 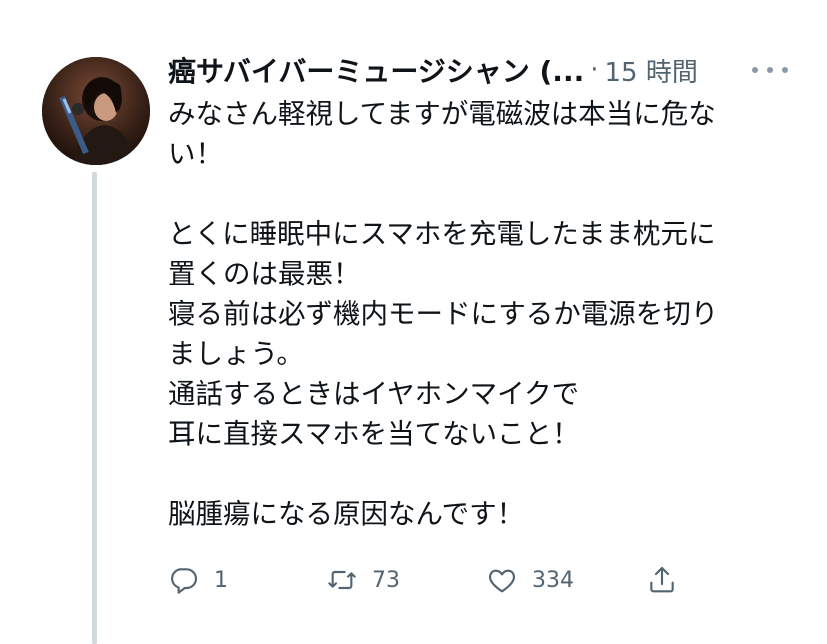 I want to click on tweet-text-line: 脳腫瘍になる原因なんです！, so click(x=346, y=514).